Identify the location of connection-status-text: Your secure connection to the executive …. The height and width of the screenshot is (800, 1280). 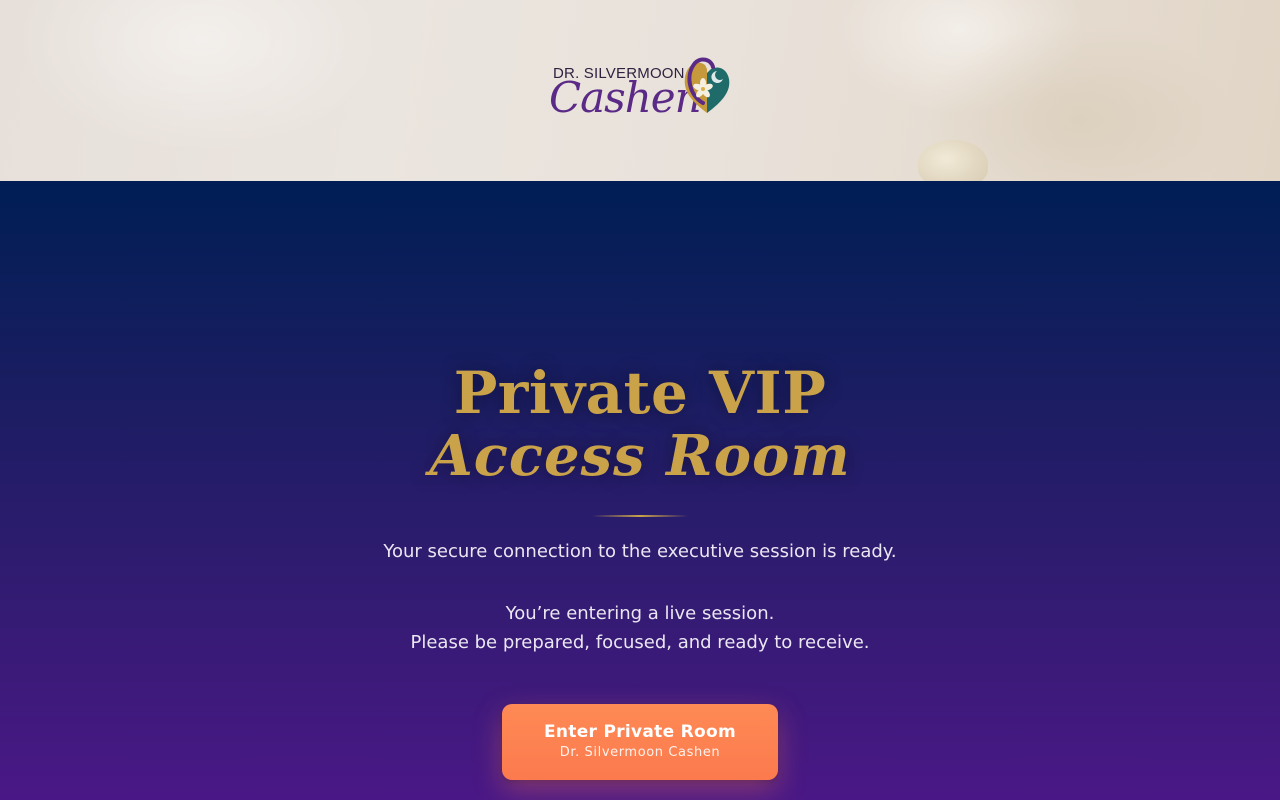
(640, 551).